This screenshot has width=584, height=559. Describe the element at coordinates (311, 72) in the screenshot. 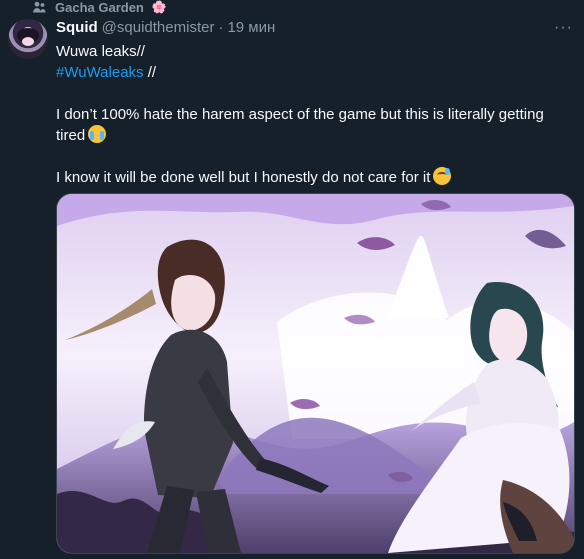

I see `tweet-line-2: #WuWaleaks //` at that location.